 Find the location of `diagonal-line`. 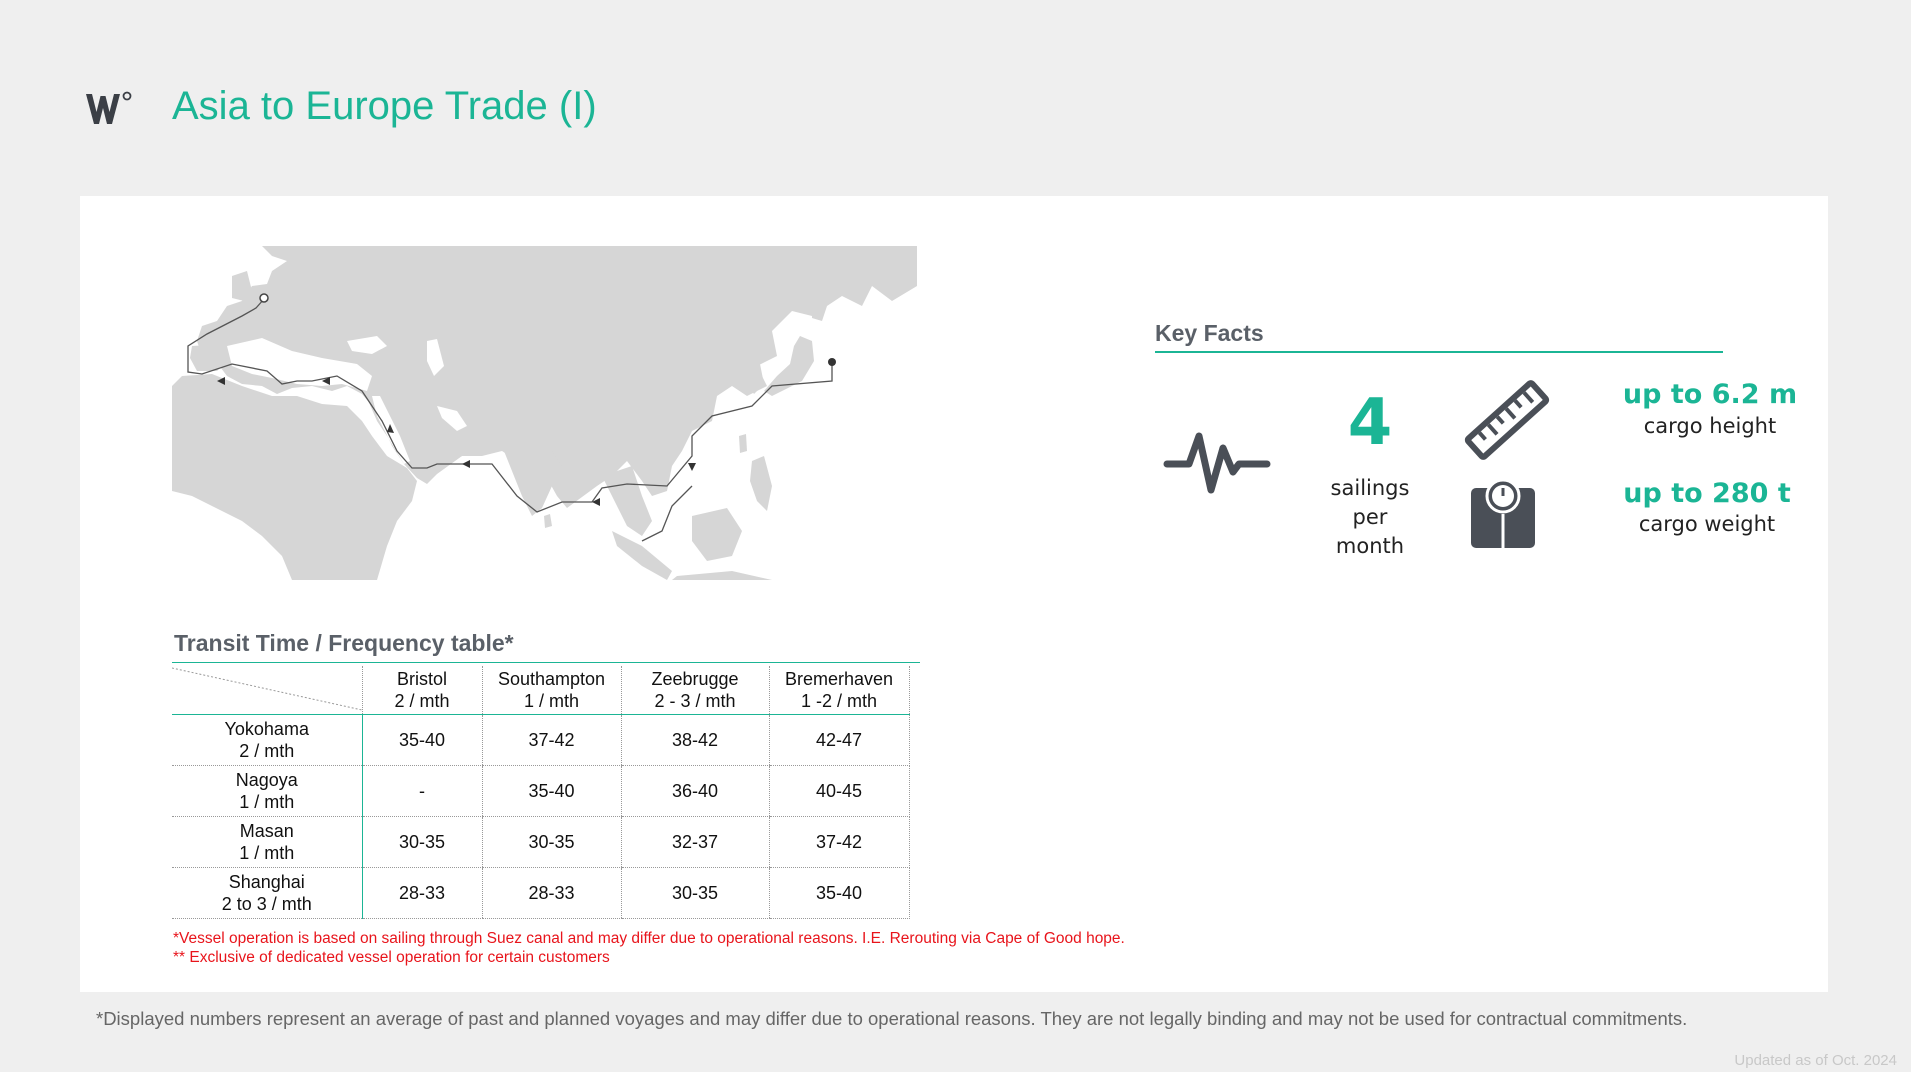

diagonal-line is located at coordinates (267, 689).